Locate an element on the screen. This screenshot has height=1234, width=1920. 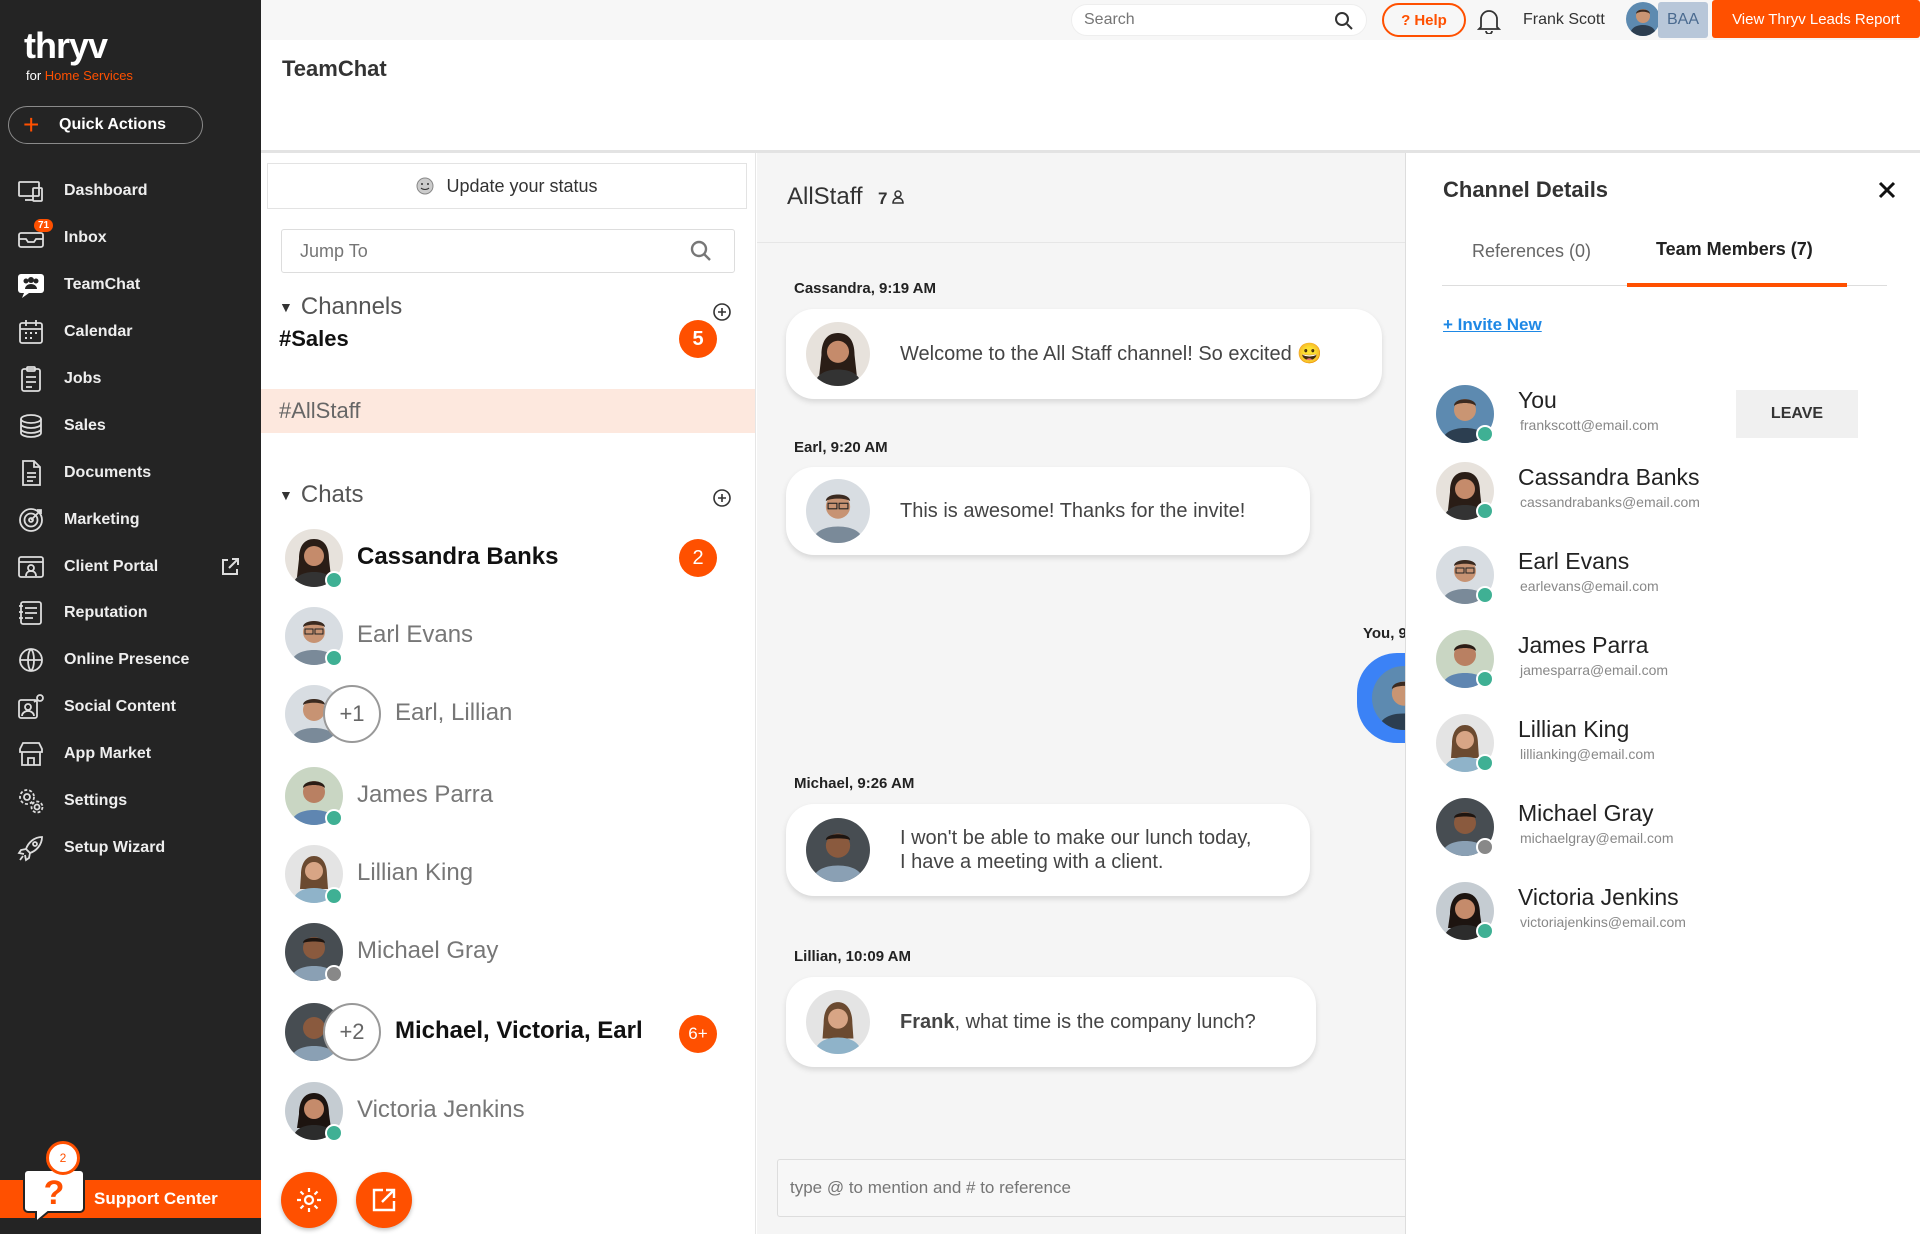
jump-to-input is located at coordinates (472, 251).